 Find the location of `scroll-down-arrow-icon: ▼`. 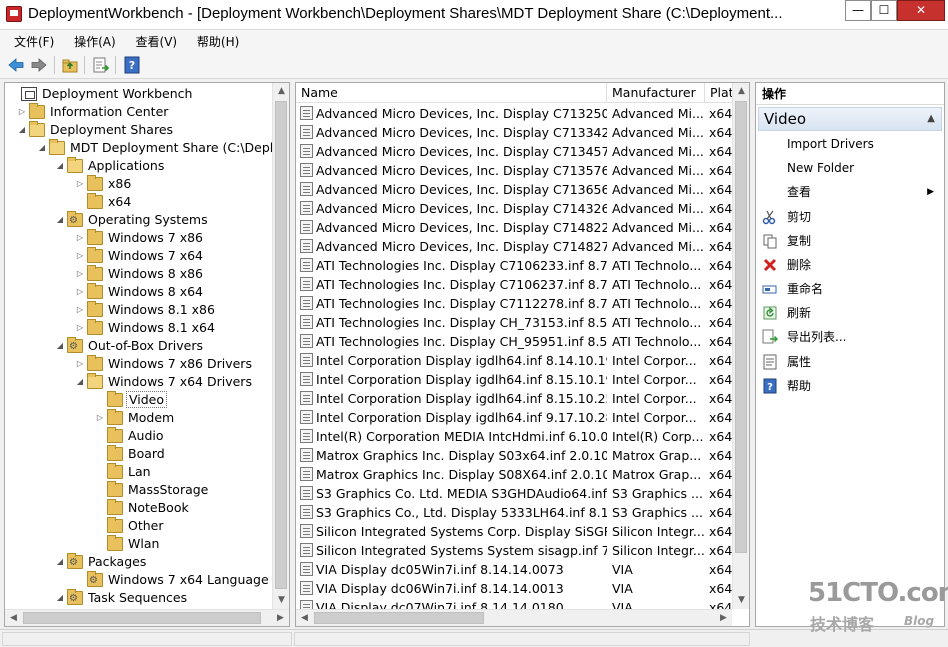

scroll-down-arrow-icon: ▼ is located at coordinates (281, 600).